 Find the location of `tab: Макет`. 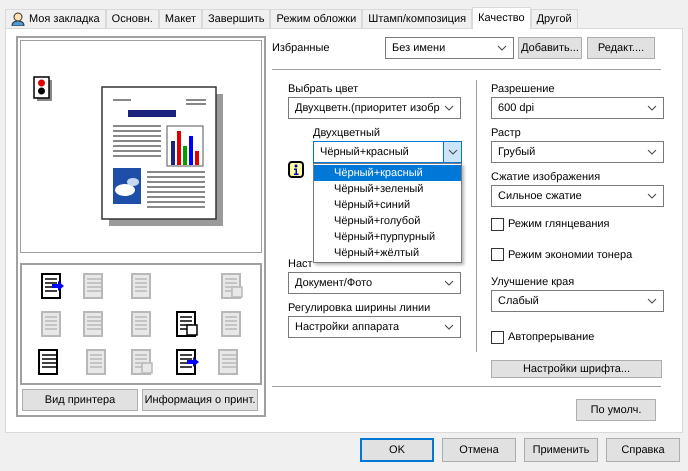

tab: Макет is located at coordinates (180, 18).